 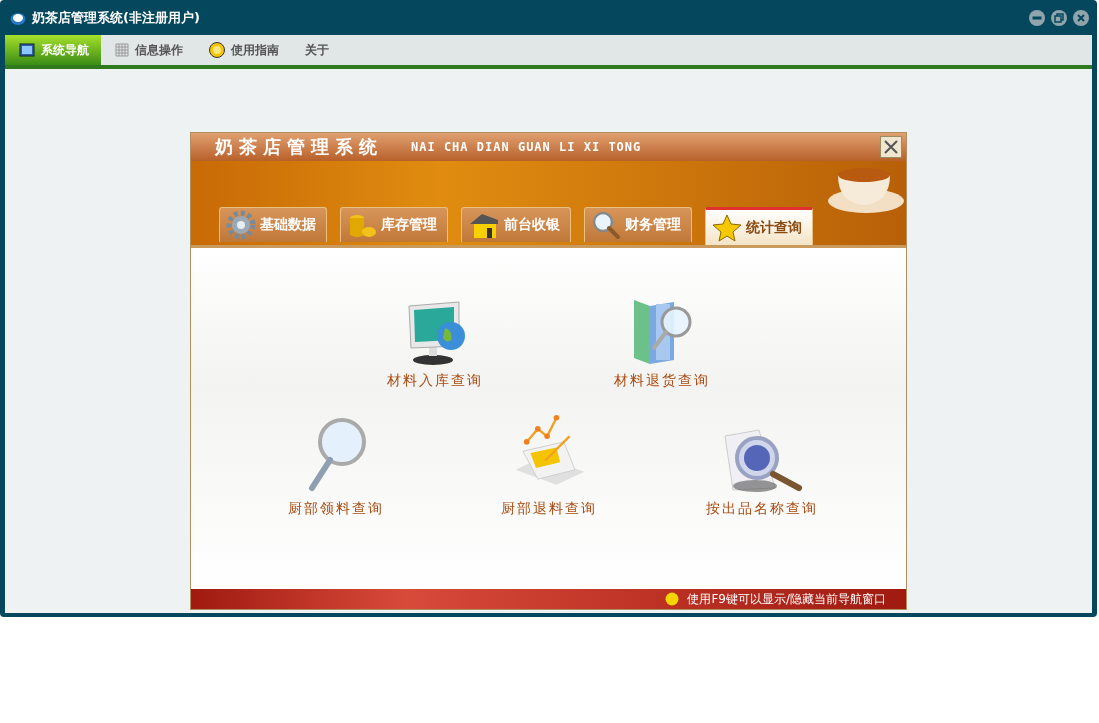 I want to click on query-link: 按出品名称查询, so click(x=761, y=509).